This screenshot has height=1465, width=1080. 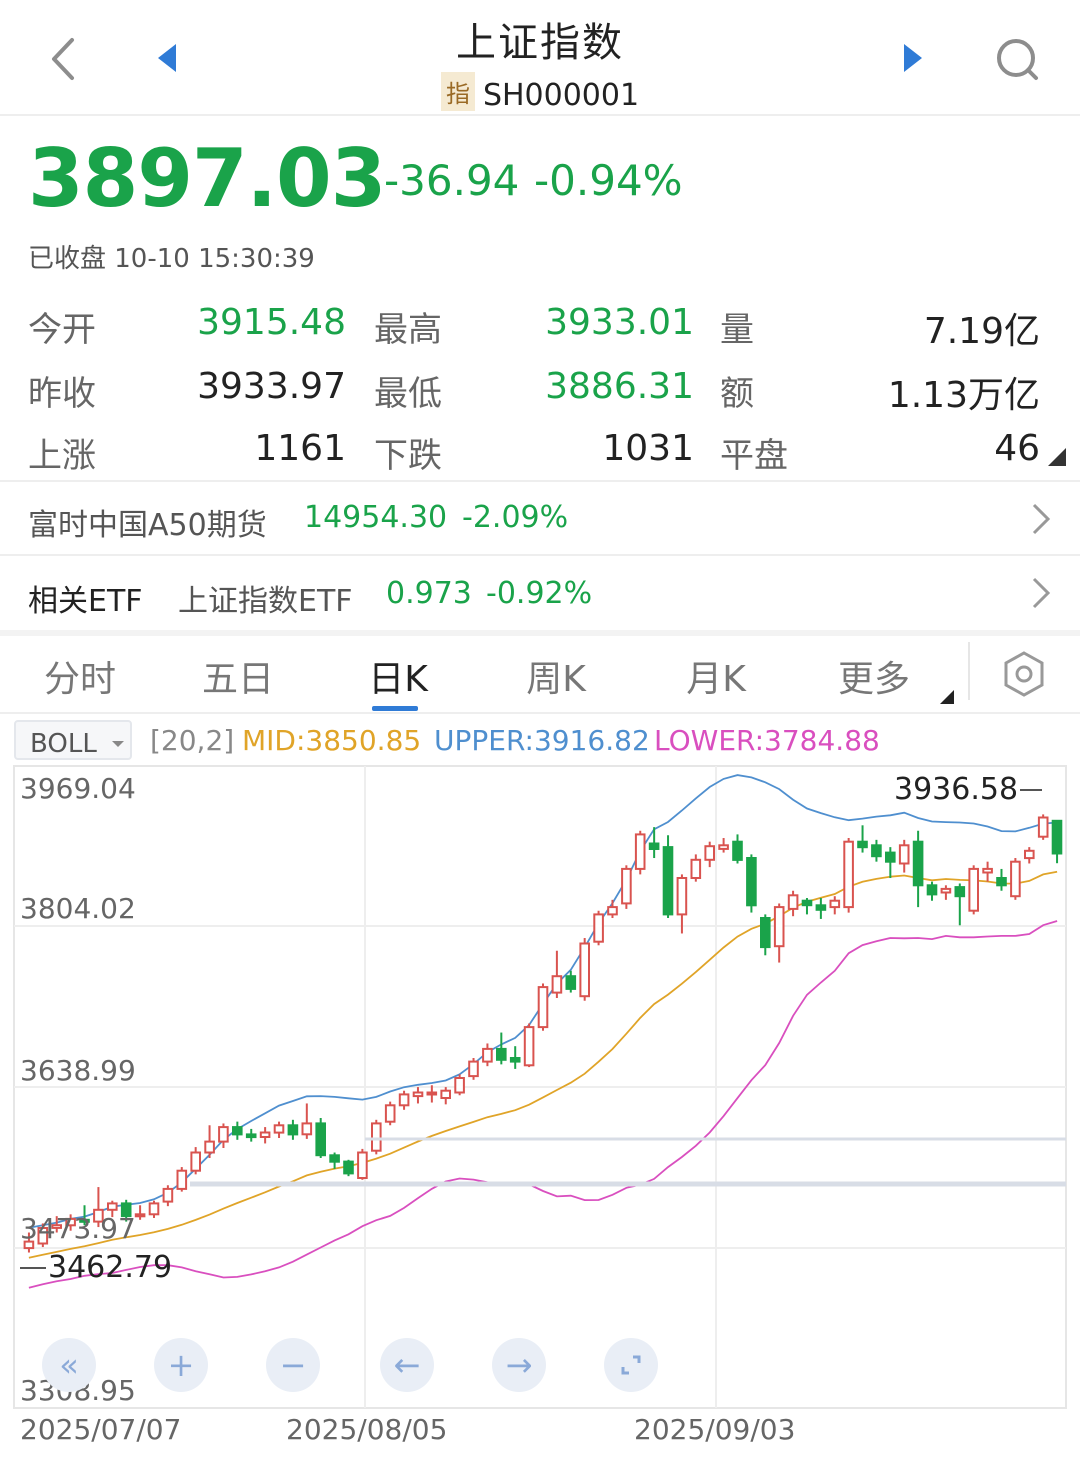 What do you see at coordinates (956, 789) in the screenshot?
I see `max-price-label: 3936.58` at bounding box center [956, 789].